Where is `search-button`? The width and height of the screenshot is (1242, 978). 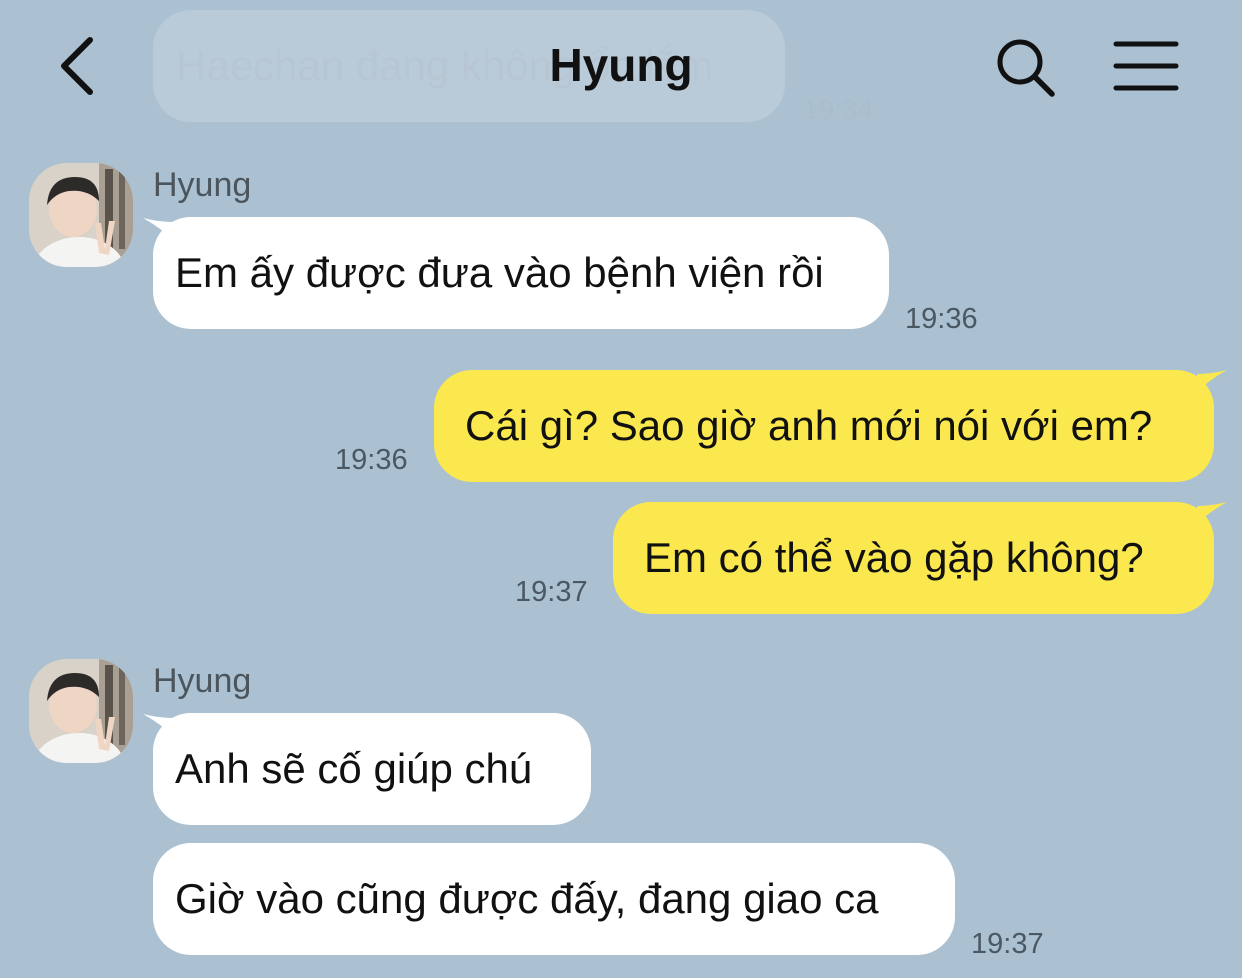
search-button is located at coordinates (1025, 67).